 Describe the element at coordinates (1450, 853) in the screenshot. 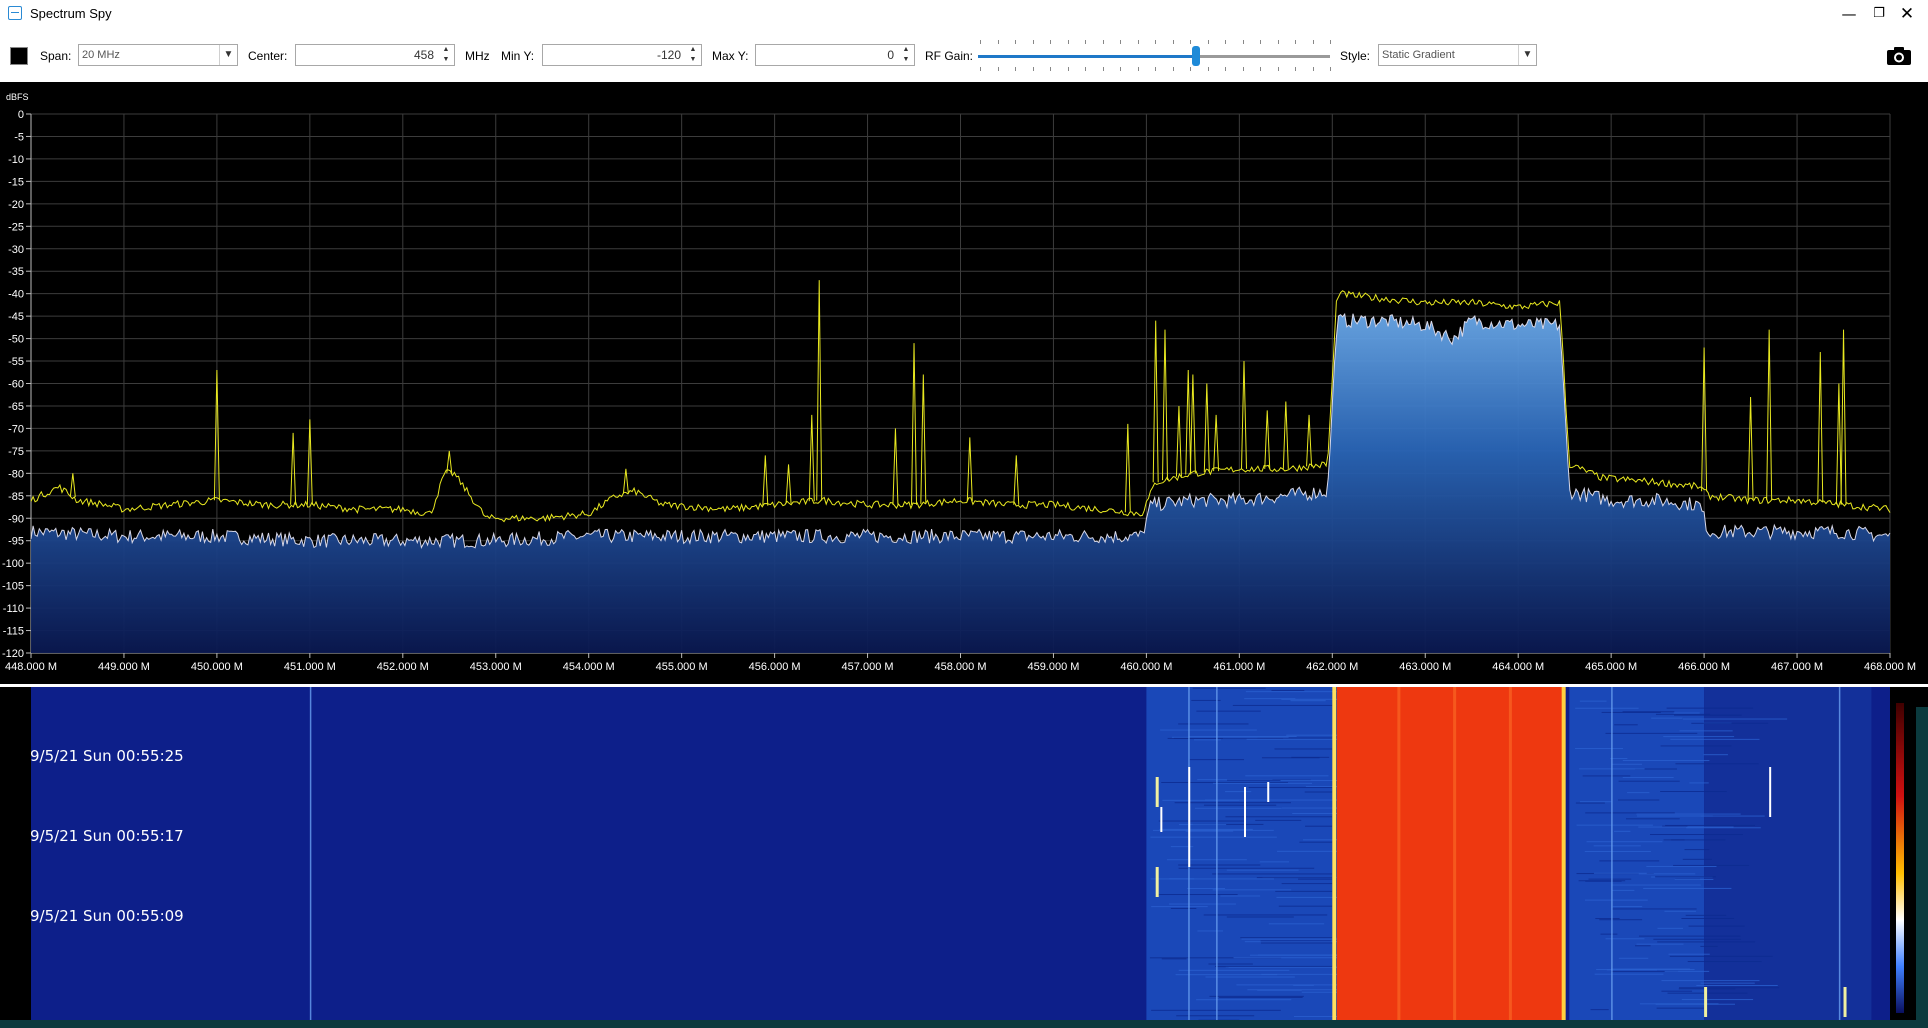

I see `waterfall-hot-band` at that location.